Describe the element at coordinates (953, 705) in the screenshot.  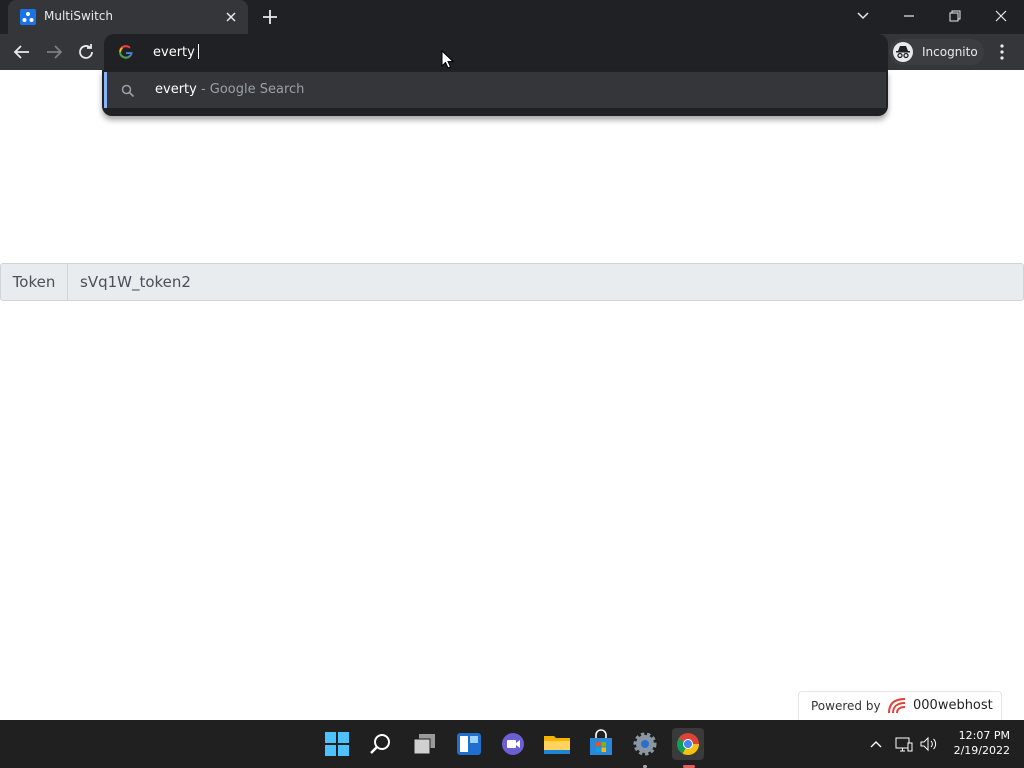
I see `powered-by-brand: 000webhost` at that location.